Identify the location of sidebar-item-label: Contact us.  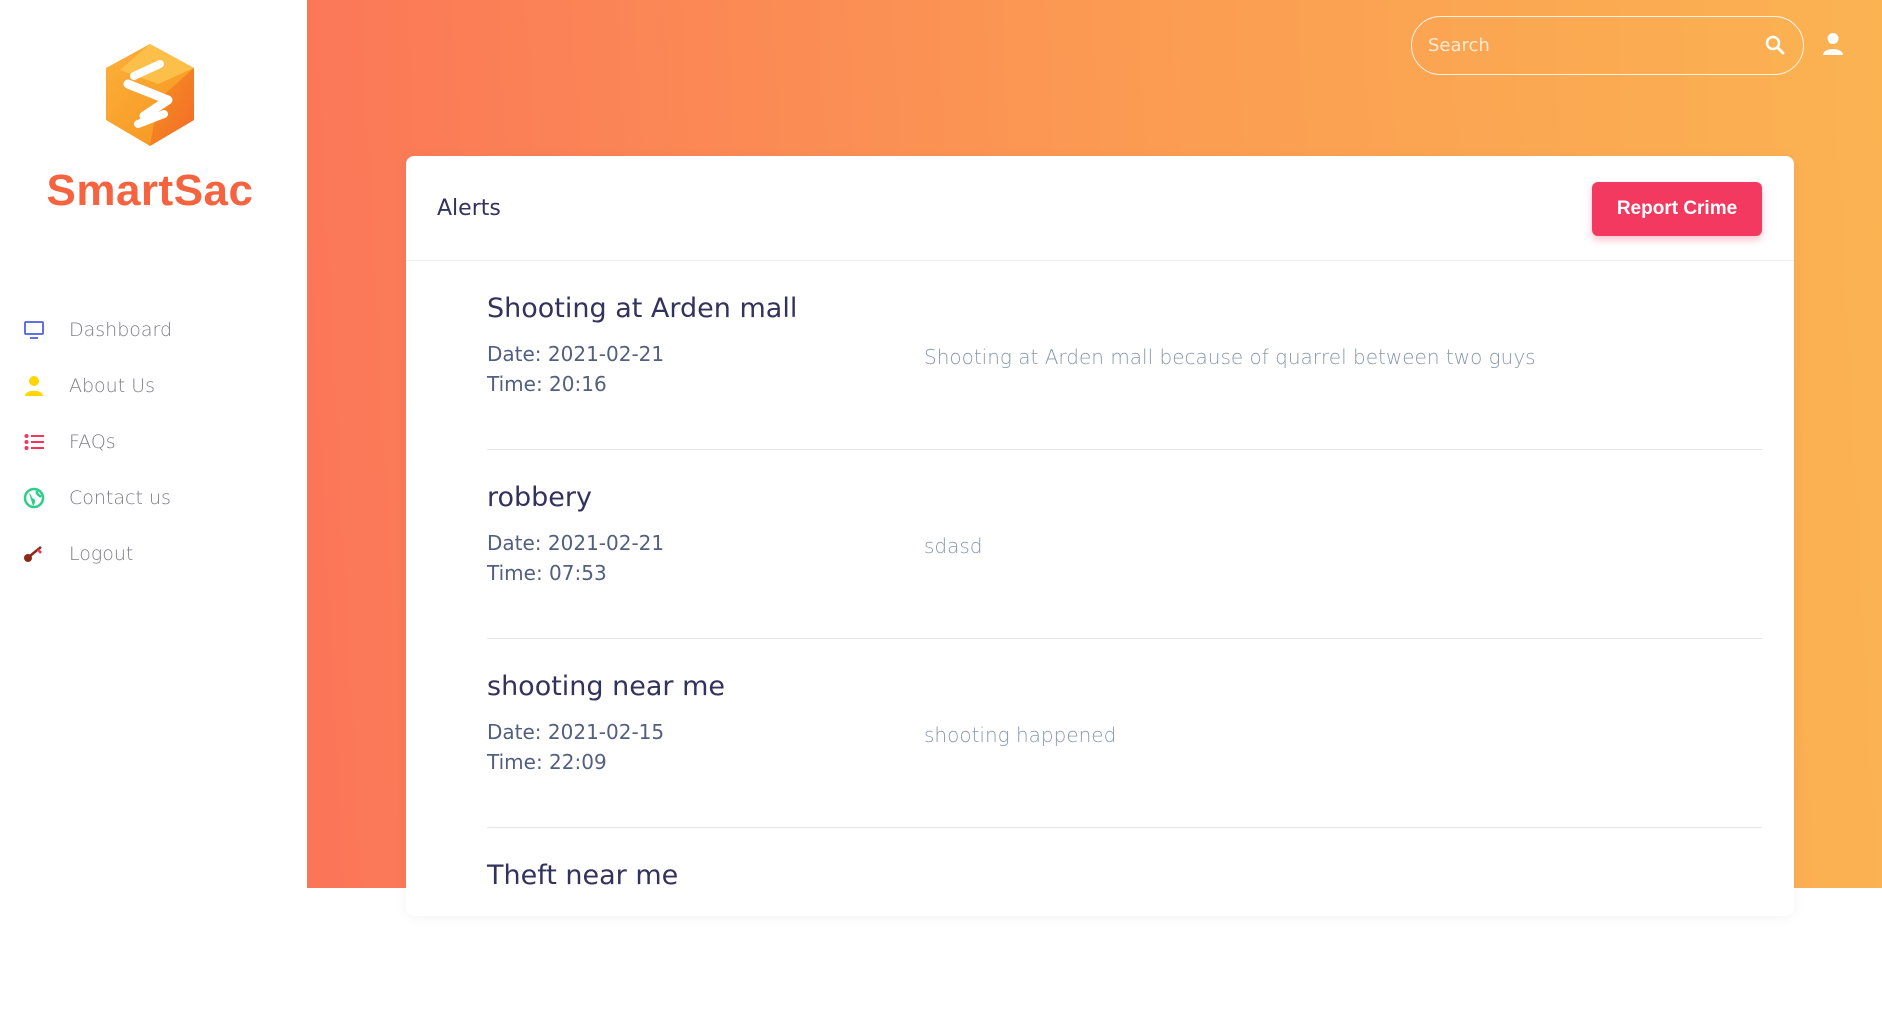
(120, 498).